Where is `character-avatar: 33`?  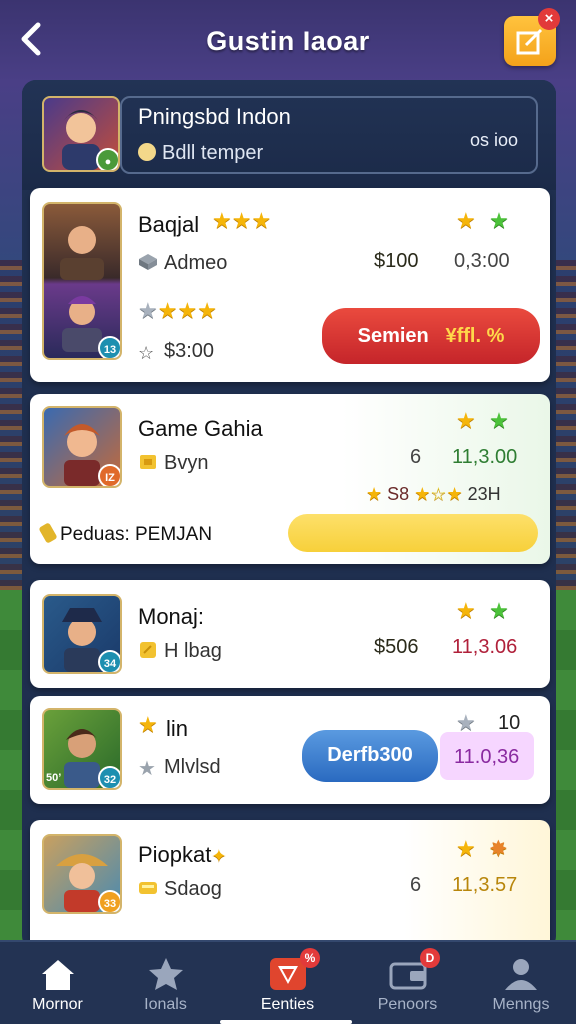
character-avatar: 33 is located at coordinates (82, 874).